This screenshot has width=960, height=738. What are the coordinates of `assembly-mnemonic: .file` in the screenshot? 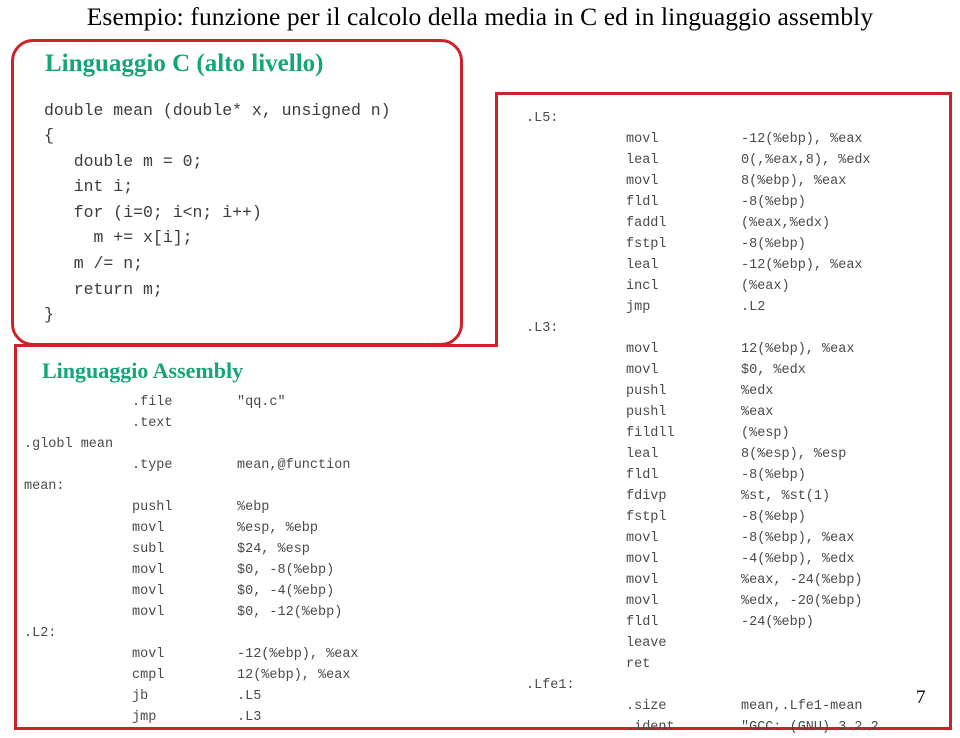 It's located at (152, 402).